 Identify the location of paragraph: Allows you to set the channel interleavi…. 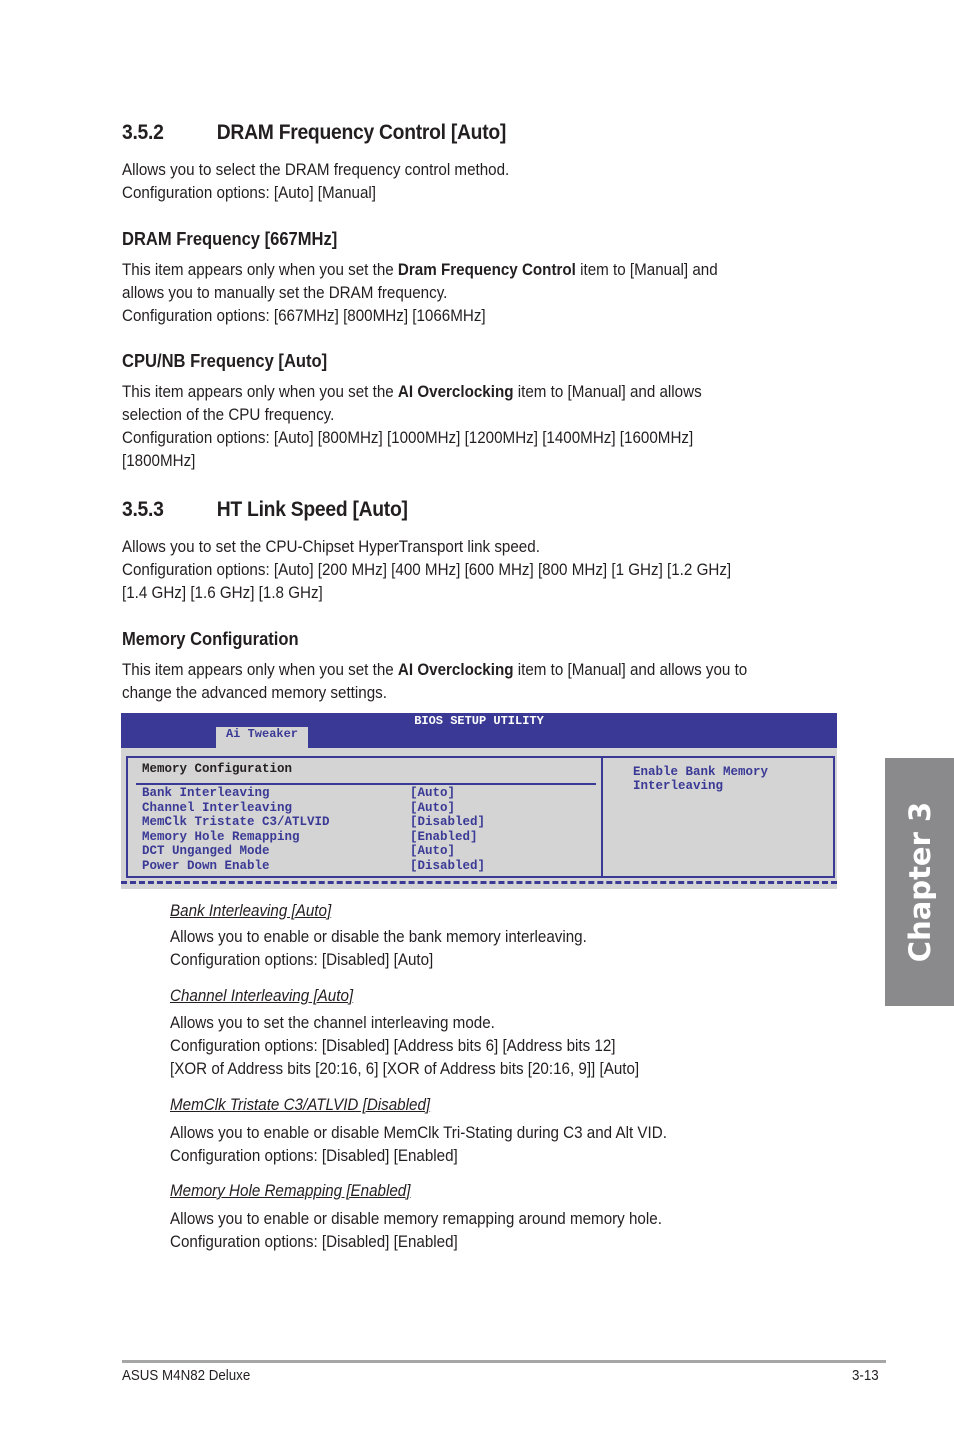
(332, 1023).